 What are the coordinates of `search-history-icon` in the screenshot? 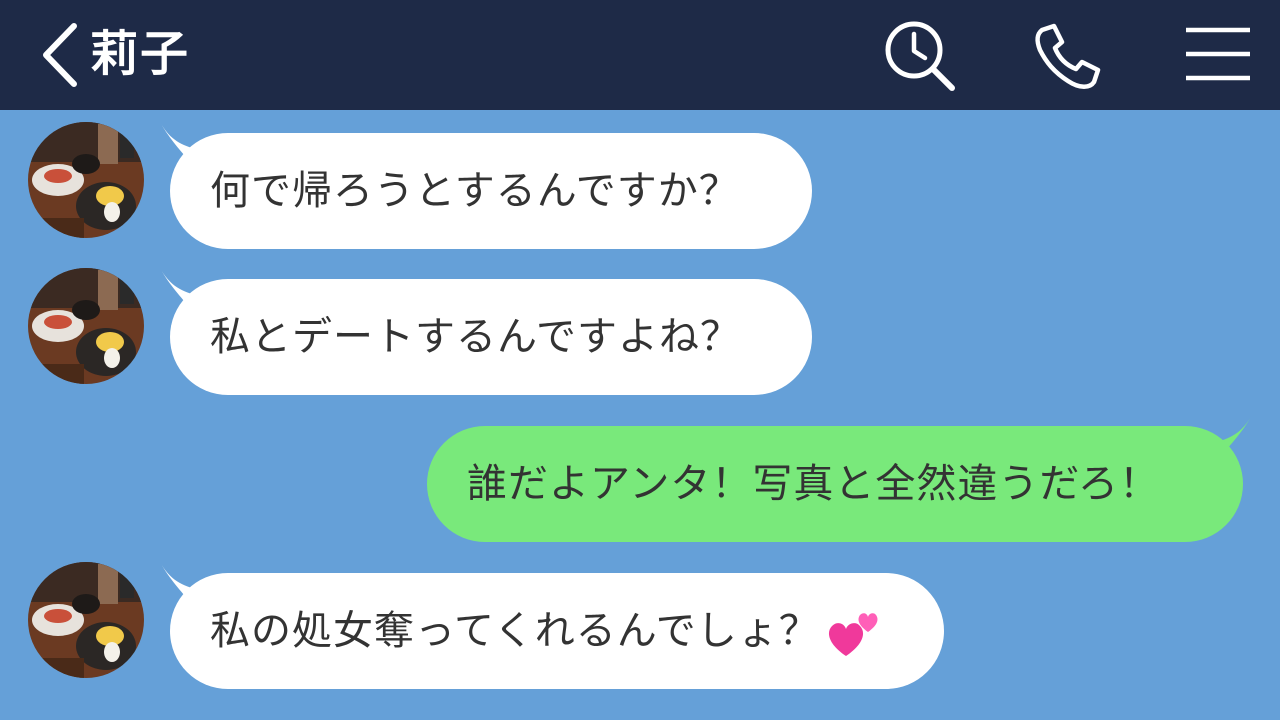 It's located at (920, 56).